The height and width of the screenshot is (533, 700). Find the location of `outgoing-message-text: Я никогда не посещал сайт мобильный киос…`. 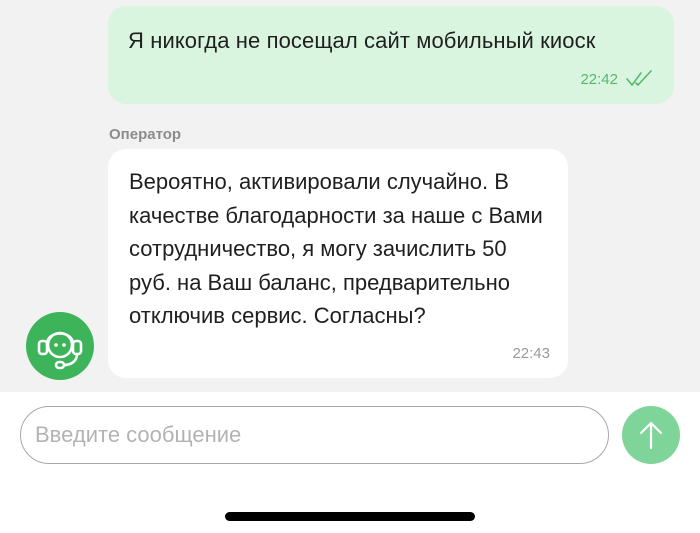

outgoing-message-text: Я никогда не посещал сайт мобильный киос… is located at coordinates (362, 40).